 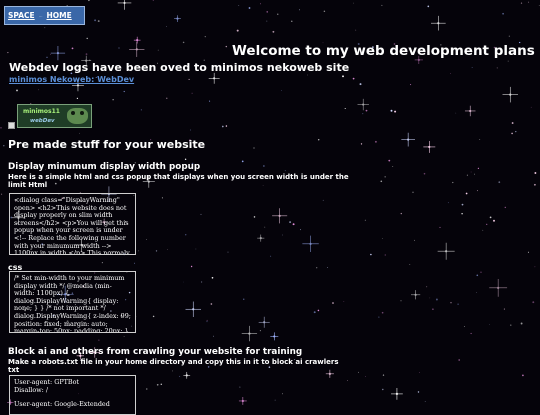 I want to click on frog-icon, so click(x=77, y=116).